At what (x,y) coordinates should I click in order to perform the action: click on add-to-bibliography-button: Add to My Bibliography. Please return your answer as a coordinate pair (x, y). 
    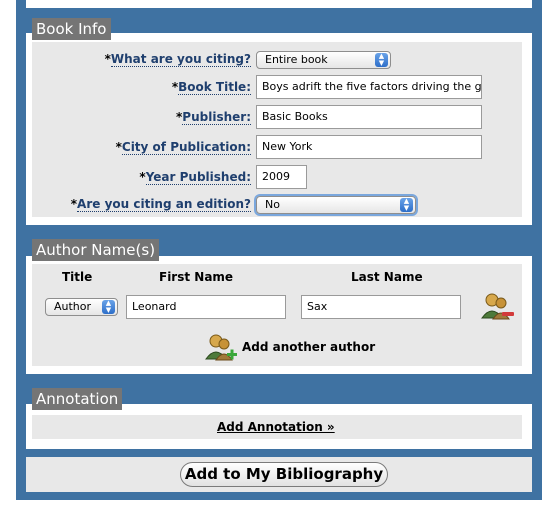
    Looking at the image, I should click on (284, 474).